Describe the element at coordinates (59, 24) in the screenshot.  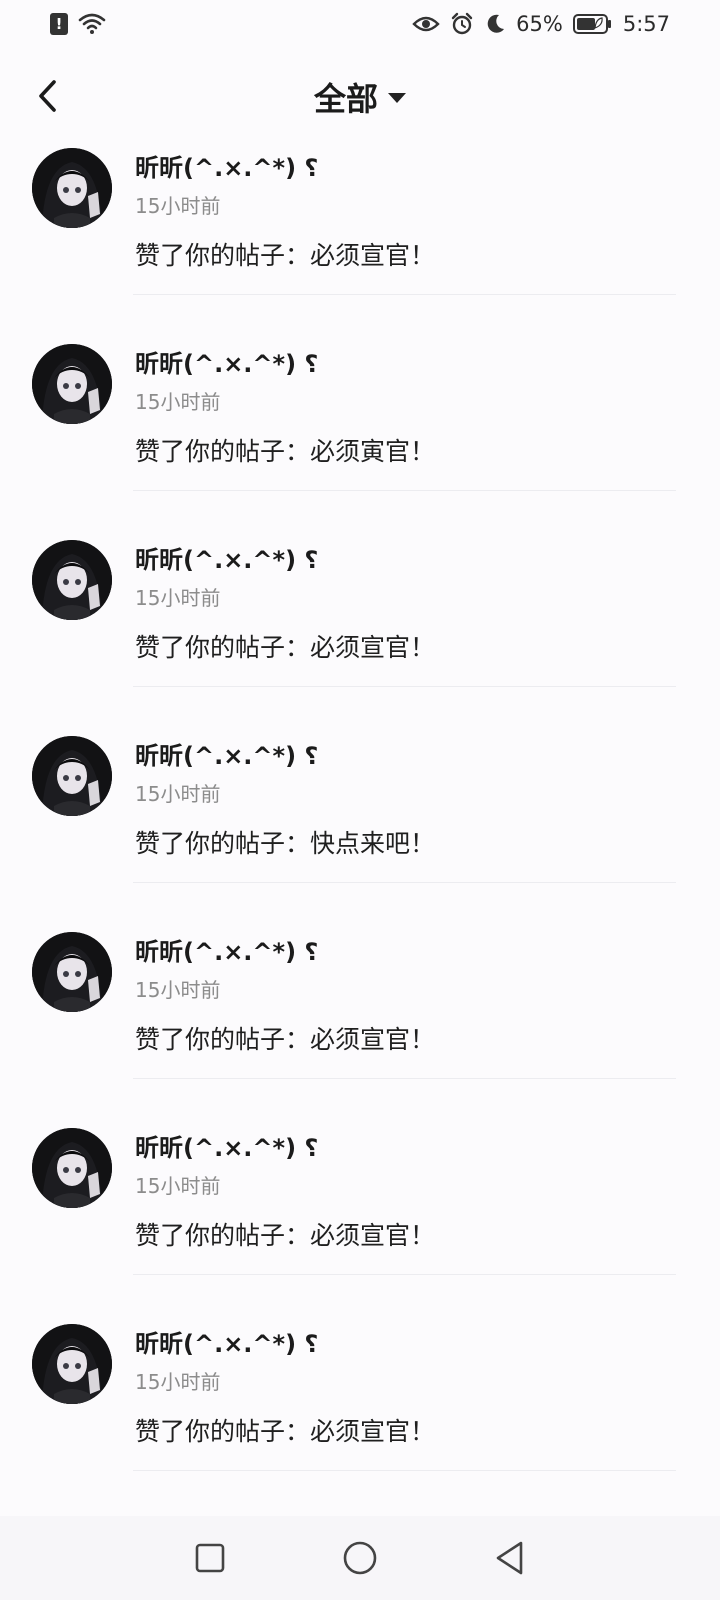
I see `sim-alert-icon: !` at that location.